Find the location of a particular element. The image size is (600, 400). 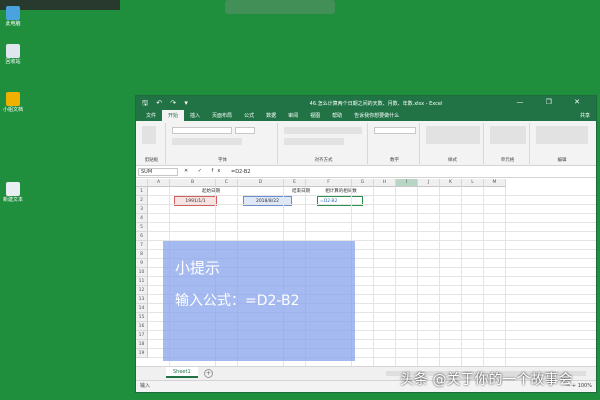

alignment-buttons is located at coordinates (323, 130).